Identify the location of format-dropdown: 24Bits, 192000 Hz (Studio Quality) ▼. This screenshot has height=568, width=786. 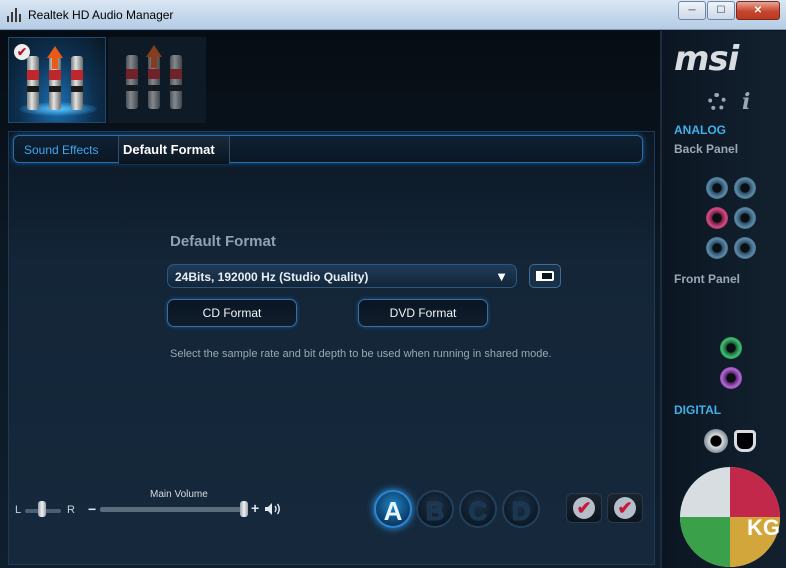
(342, 276).